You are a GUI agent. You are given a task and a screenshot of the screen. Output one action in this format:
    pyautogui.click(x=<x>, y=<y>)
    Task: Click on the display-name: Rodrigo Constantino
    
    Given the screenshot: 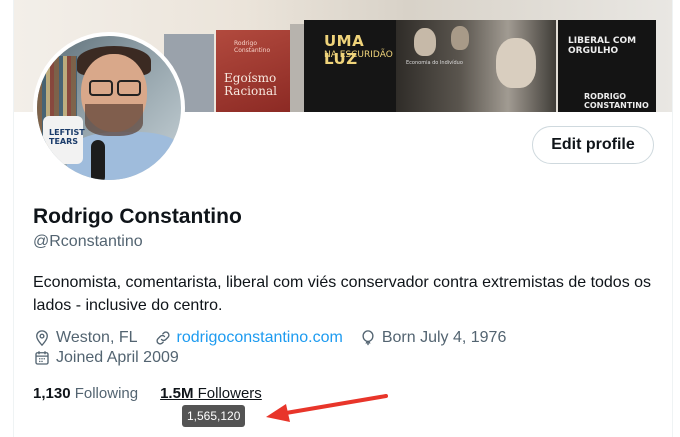 What is the action you would take?
    pyautogui.click(x=137, y=216)
    